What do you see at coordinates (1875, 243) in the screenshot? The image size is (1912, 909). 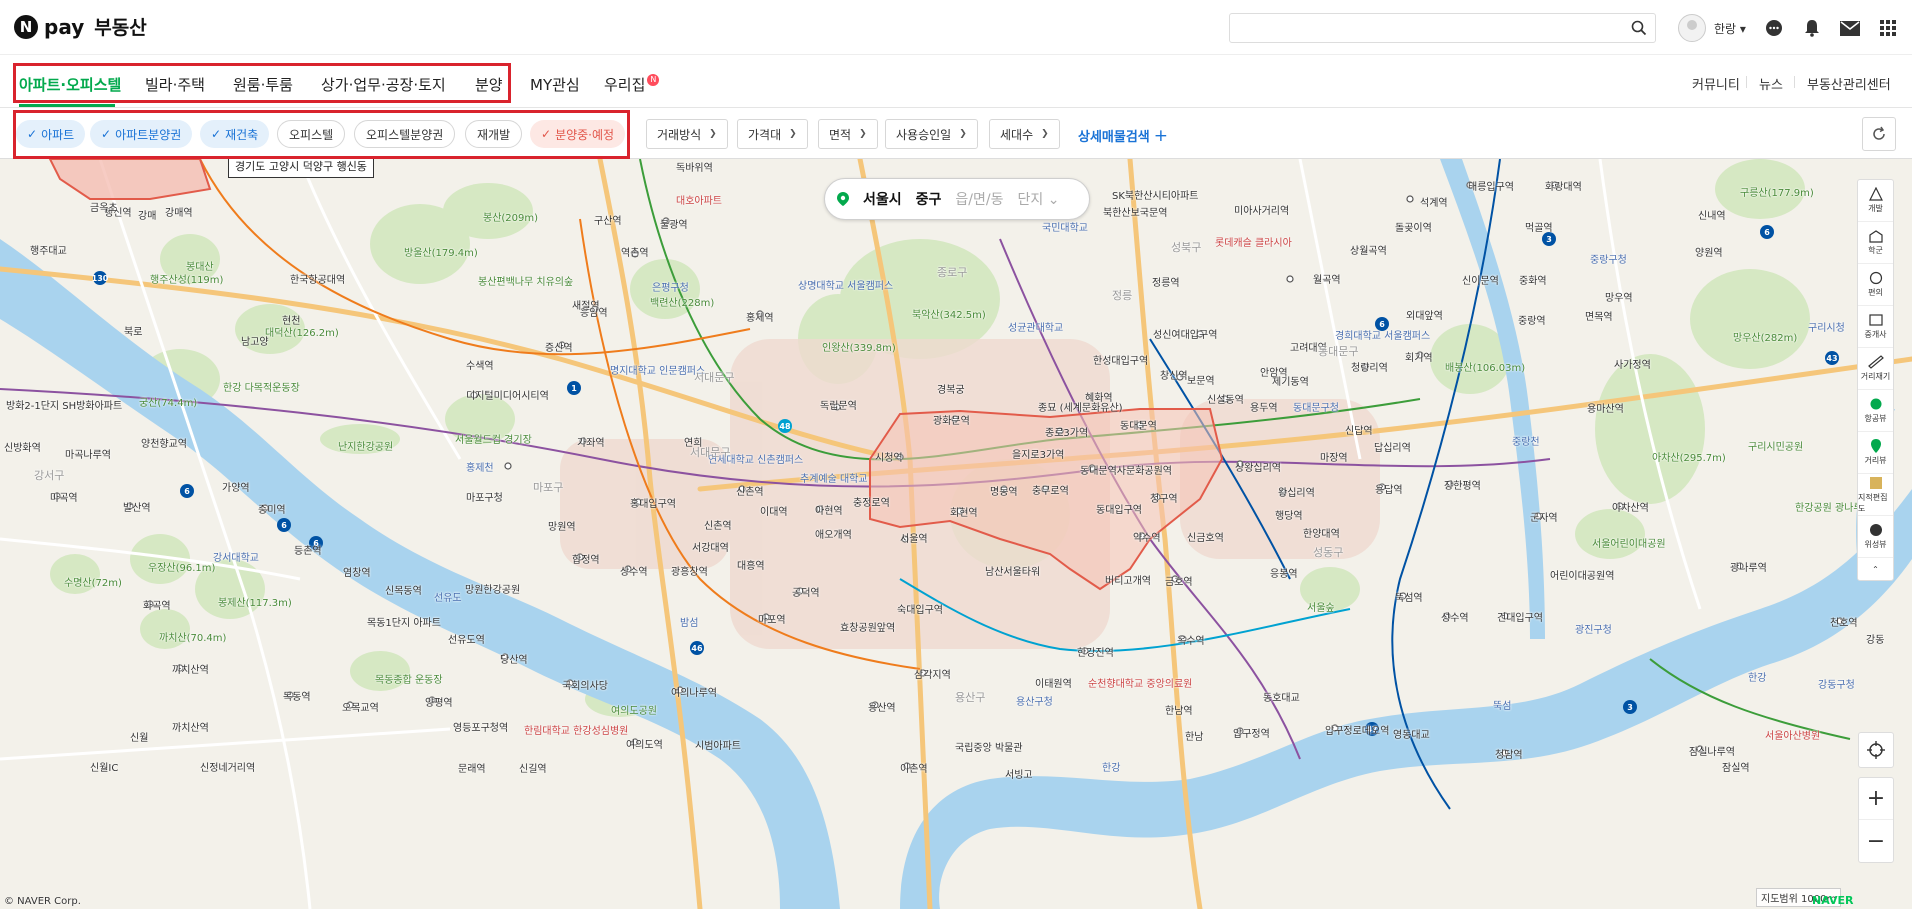 I see `tool-school-district: 학군` at bounding box center [1875, 243].